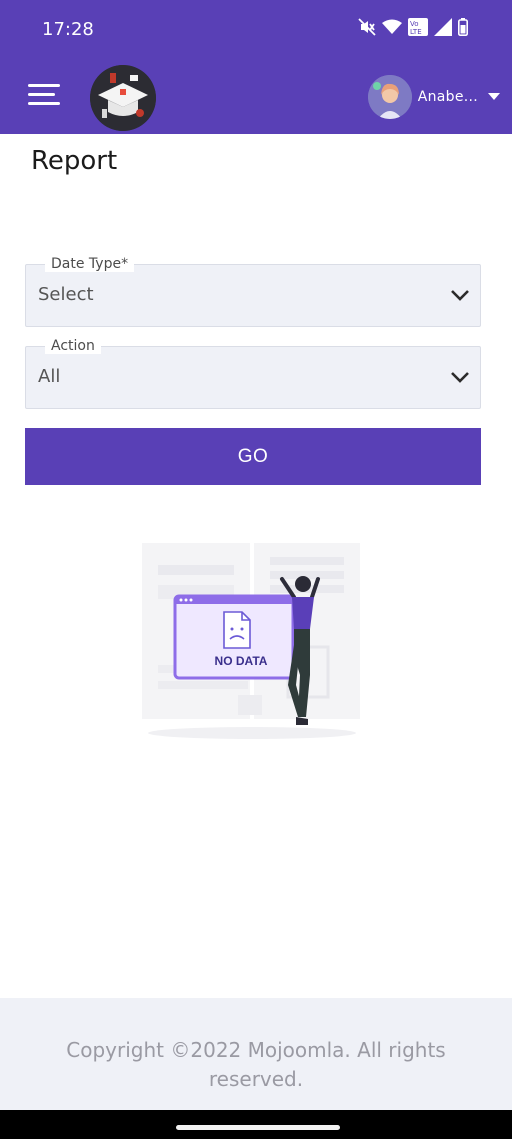 The image size is (512, 1139). I want to click on action-select: Action All, so click(253, 373).